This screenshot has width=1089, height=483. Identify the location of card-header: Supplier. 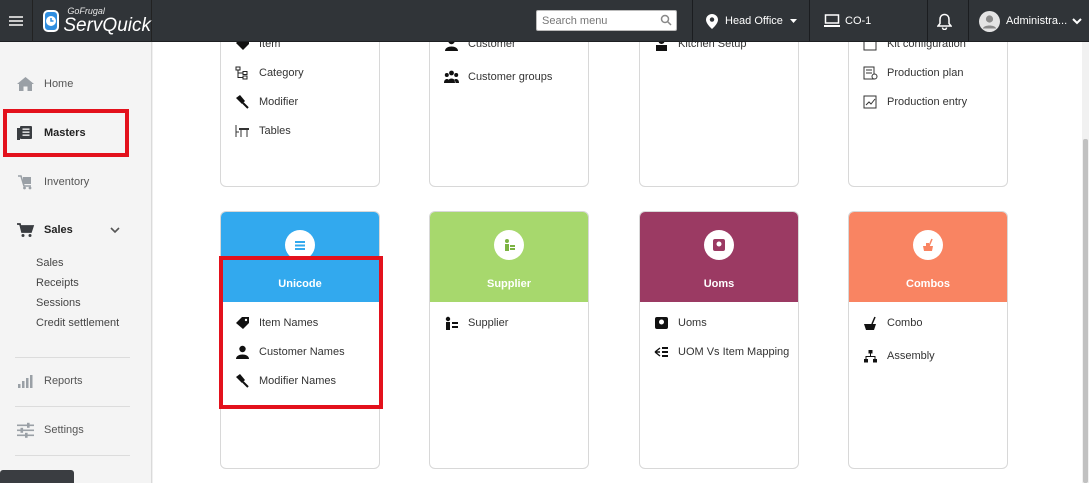
(509, 257).